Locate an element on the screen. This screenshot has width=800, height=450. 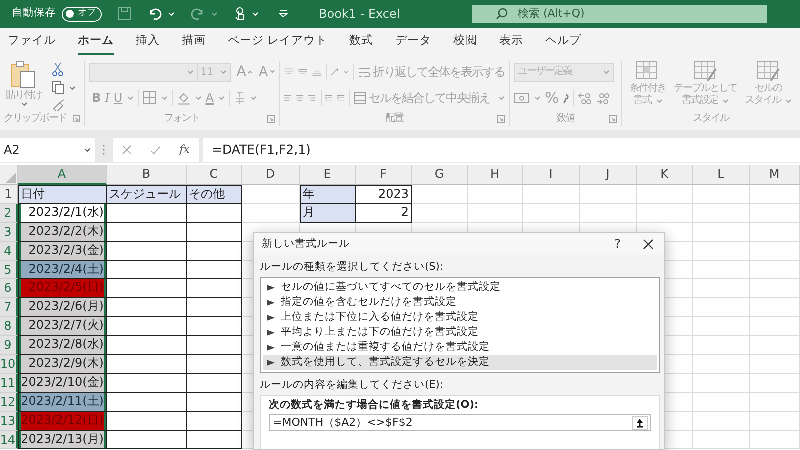
phonetic-guide-icon is located at coordinates (240, 98).